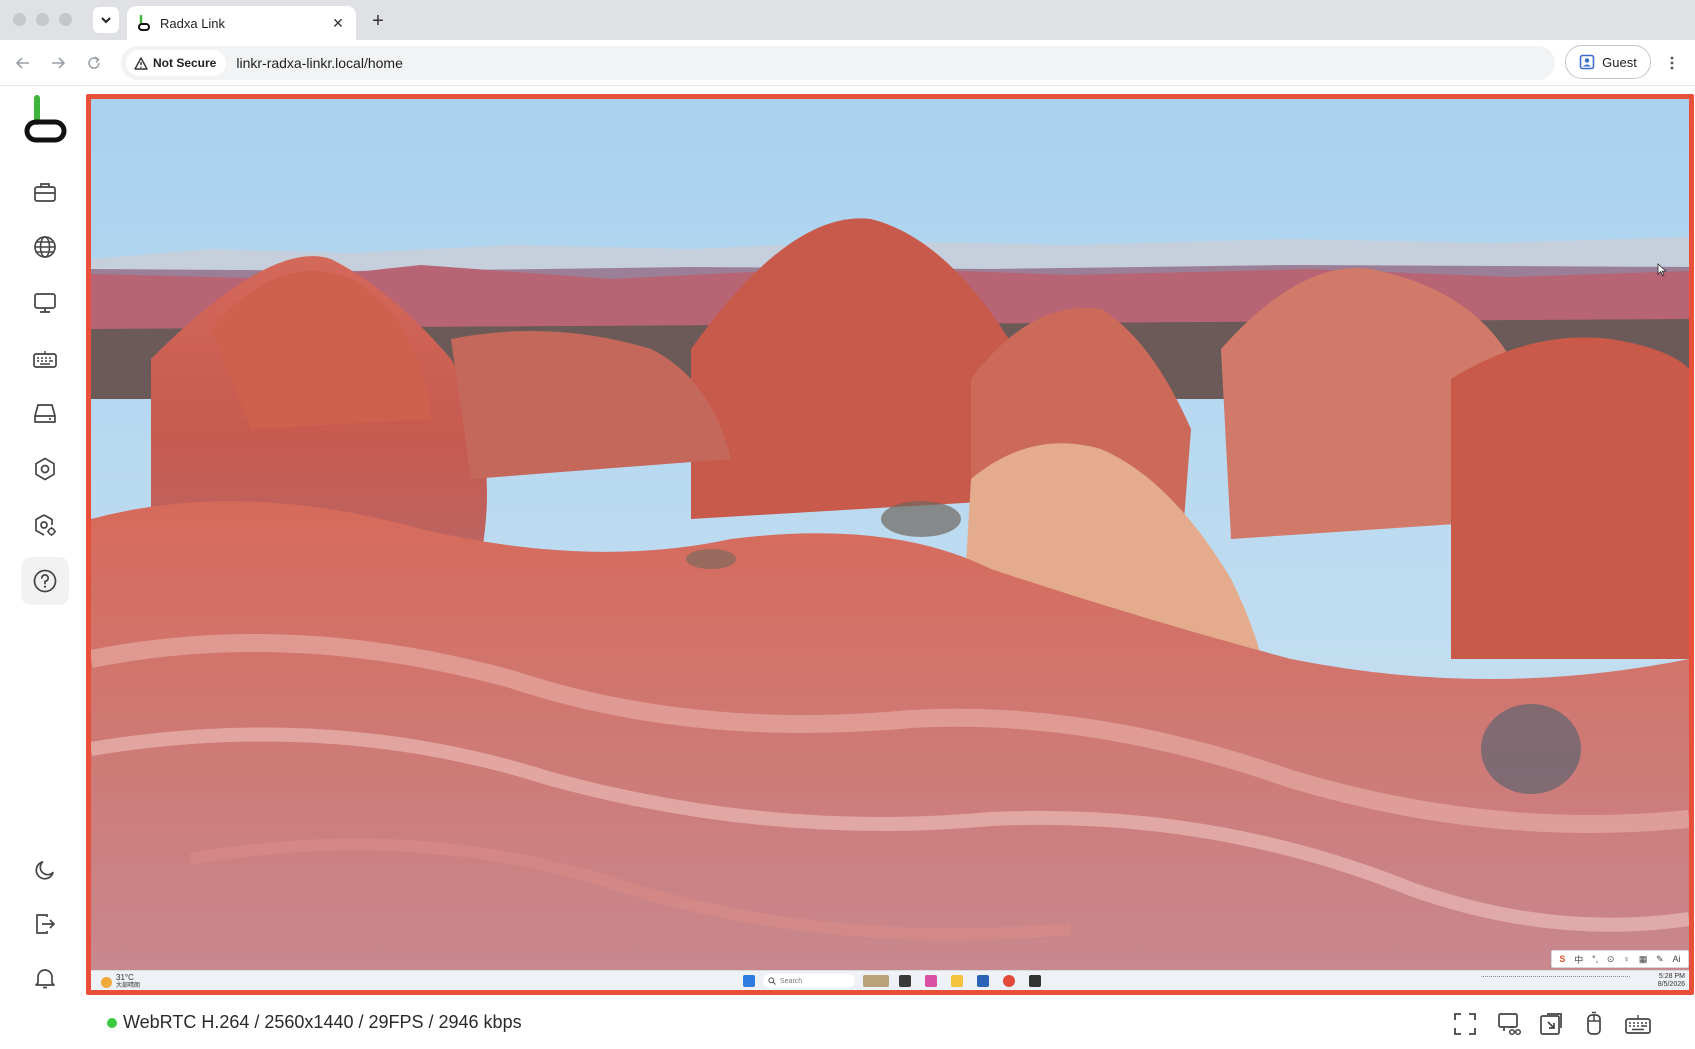 The image size is (1695, 1049). What do you see at coordinates (1643, 959) in the screenshot?
I see `ime-item: ▦` at bounding box center [1643, 959].